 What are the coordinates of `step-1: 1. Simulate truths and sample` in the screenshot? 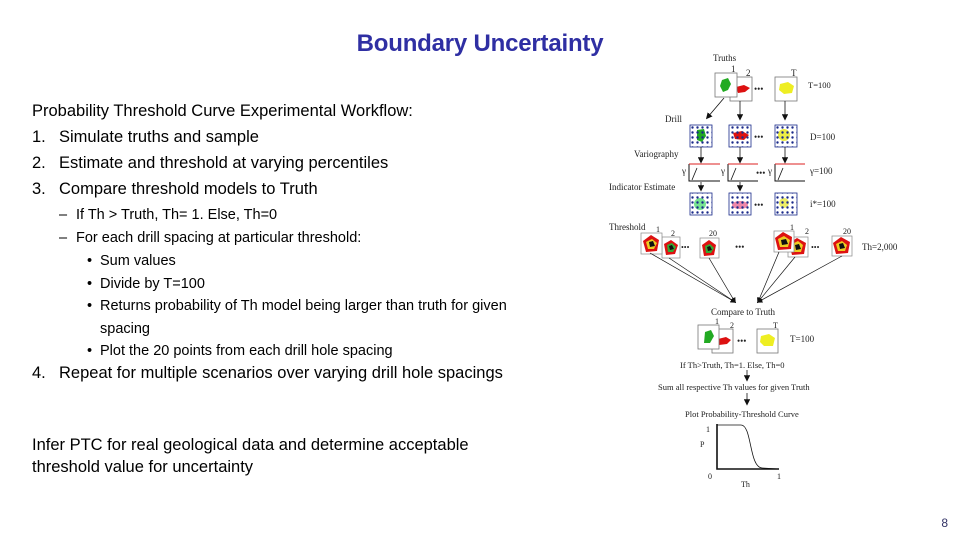 It's located at (145, 137).